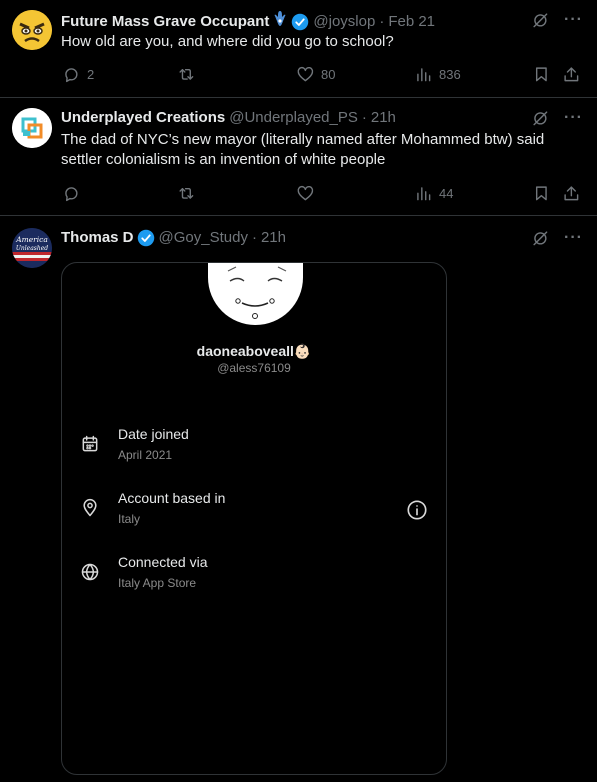 The image size is (597, 782). I want to click on like-button, so click(305, 193).